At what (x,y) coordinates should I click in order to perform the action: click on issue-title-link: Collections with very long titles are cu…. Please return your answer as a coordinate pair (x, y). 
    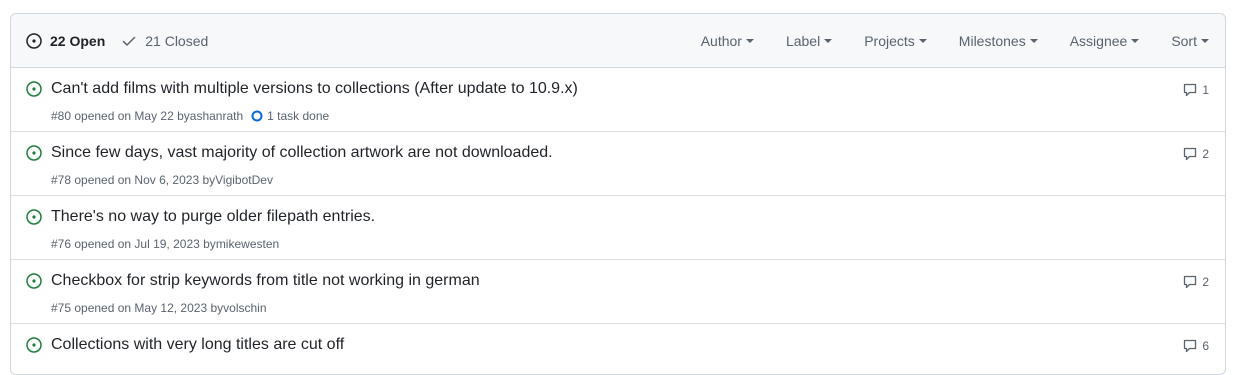
    Looking at the image, I should click on (197, 345).